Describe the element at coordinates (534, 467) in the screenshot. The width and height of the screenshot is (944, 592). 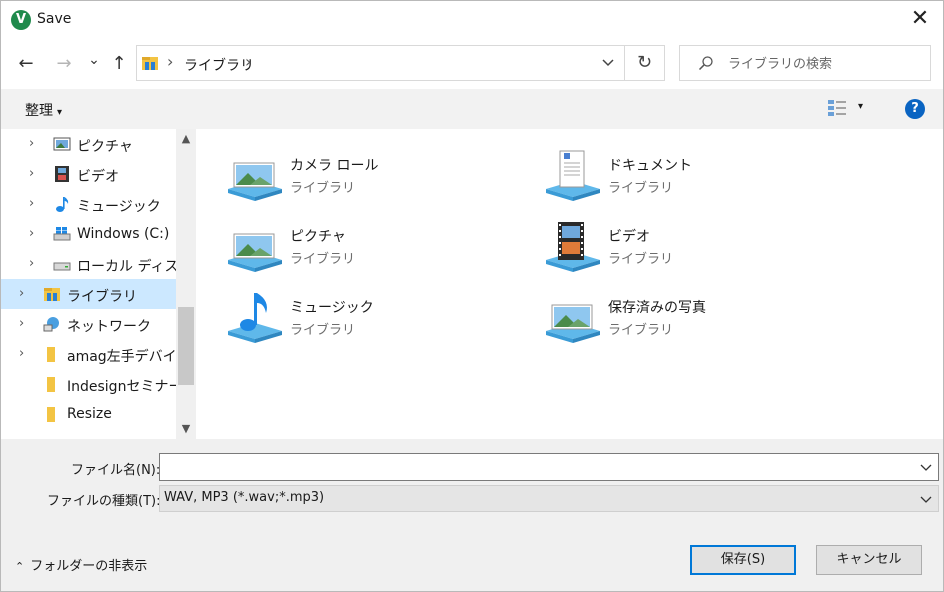
I see `filename-input` at that location.